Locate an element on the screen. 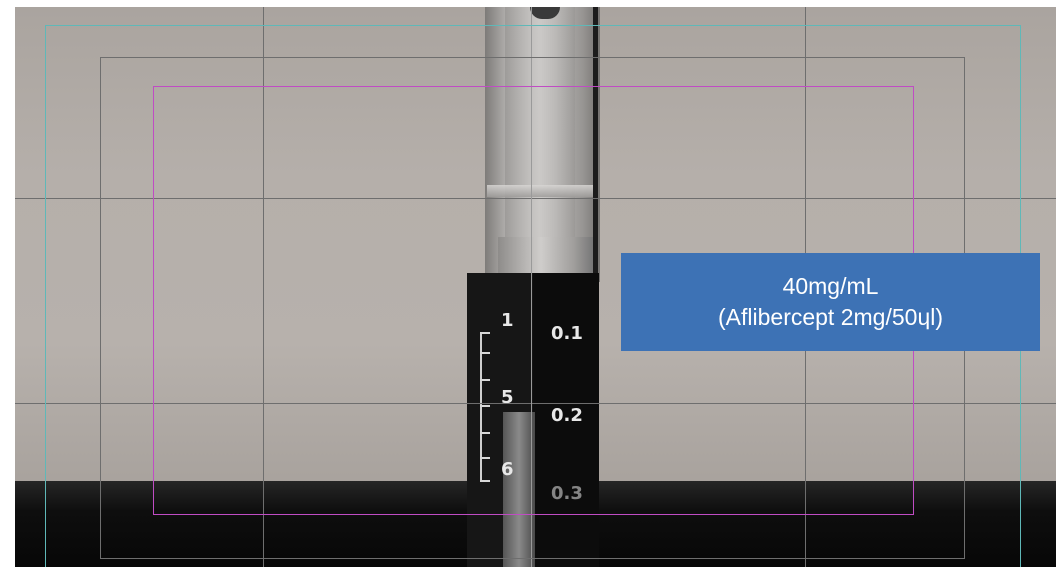 Image resolution: width=1056 pixels, height=567 pixels. scale-label-right: 0.2 is located at coordinates (567, 415).